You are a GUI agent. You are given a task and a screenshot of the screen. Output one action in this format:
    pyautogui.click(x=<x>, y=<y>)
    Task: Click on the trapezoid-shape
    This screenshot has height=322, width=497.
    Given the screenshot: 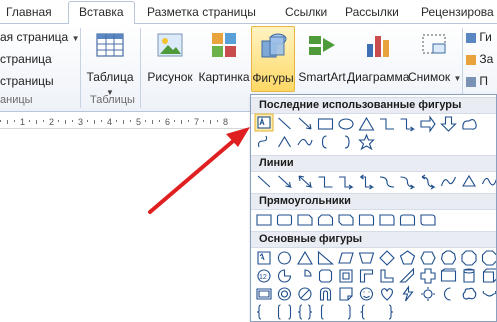 What is the action you would take?
    pyautogui.click(x=366, y=258)
    